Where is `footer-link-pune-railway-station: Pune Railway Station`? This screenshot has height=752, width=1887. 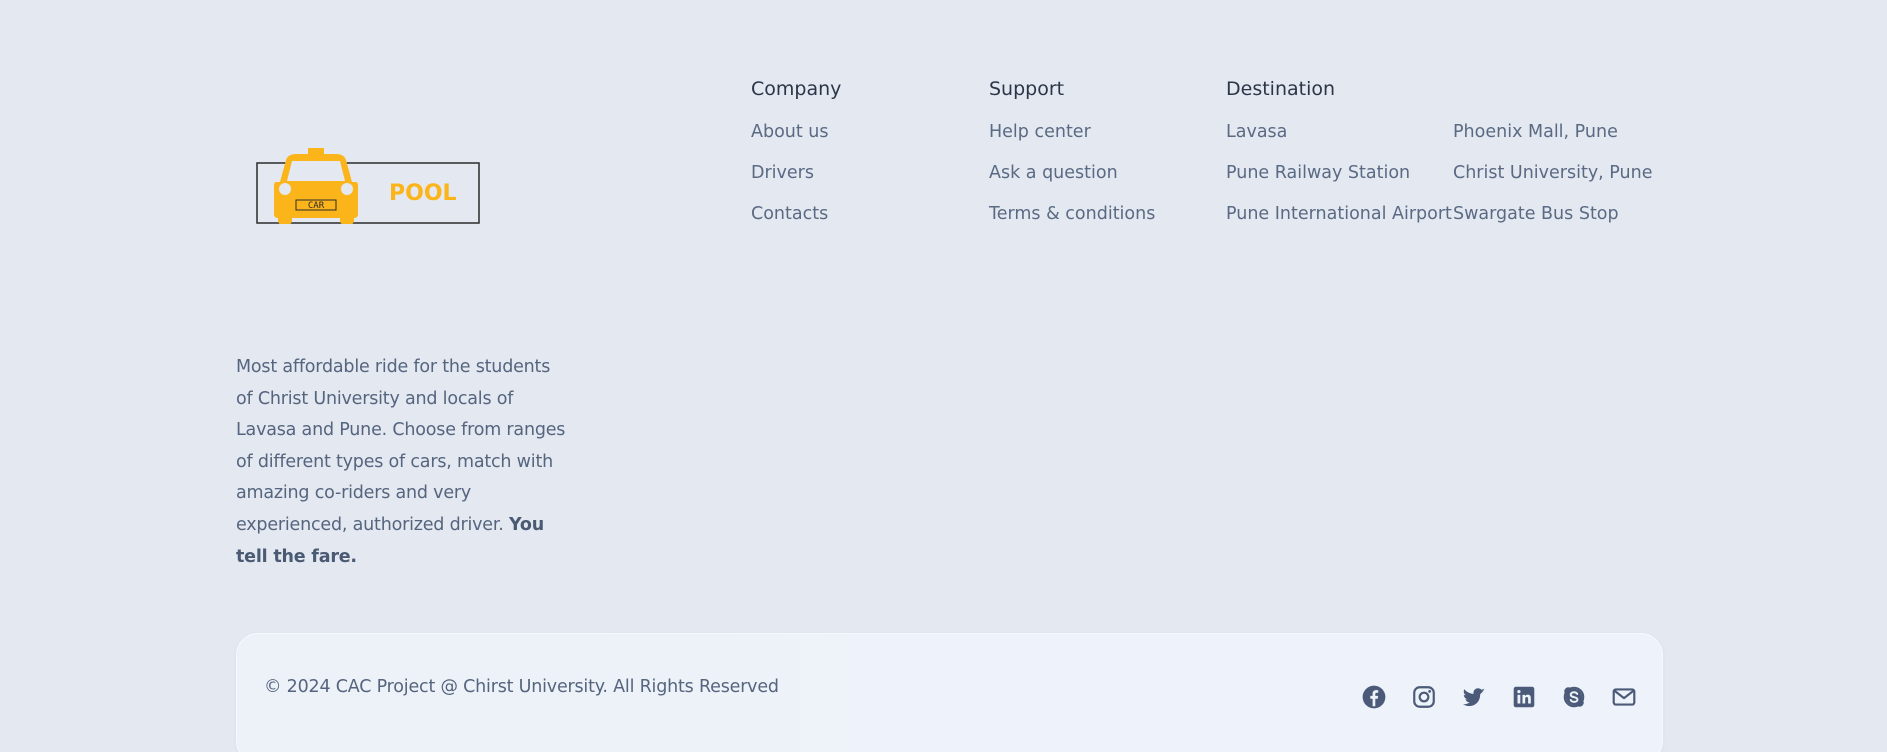
footer-link-pune-railway-station: Pune Railway Station is located at coordinates (1339, 173).